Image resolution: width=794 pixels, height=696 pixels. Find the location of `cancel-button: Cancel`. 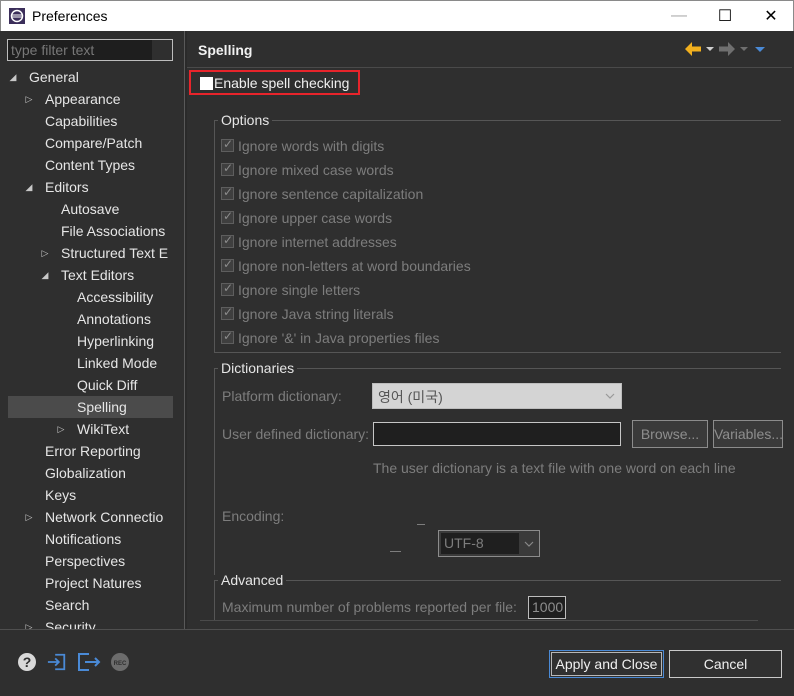

cancel-button: Cancel is located at coordinates (725, 664).